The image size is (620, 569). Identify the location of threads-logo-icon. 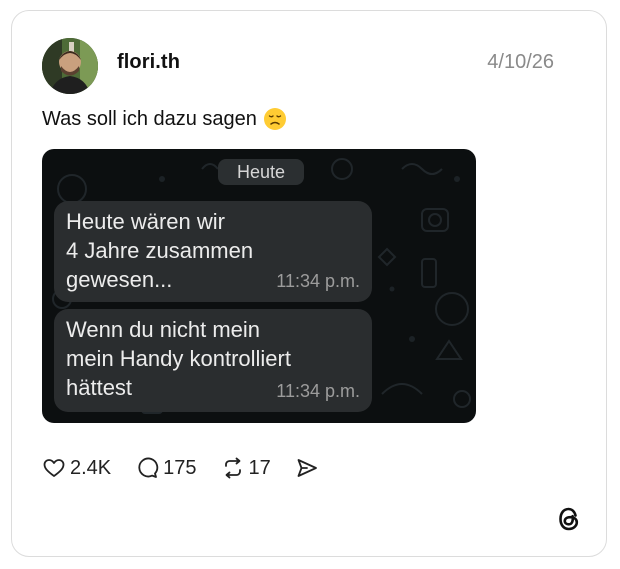
(569, 521).